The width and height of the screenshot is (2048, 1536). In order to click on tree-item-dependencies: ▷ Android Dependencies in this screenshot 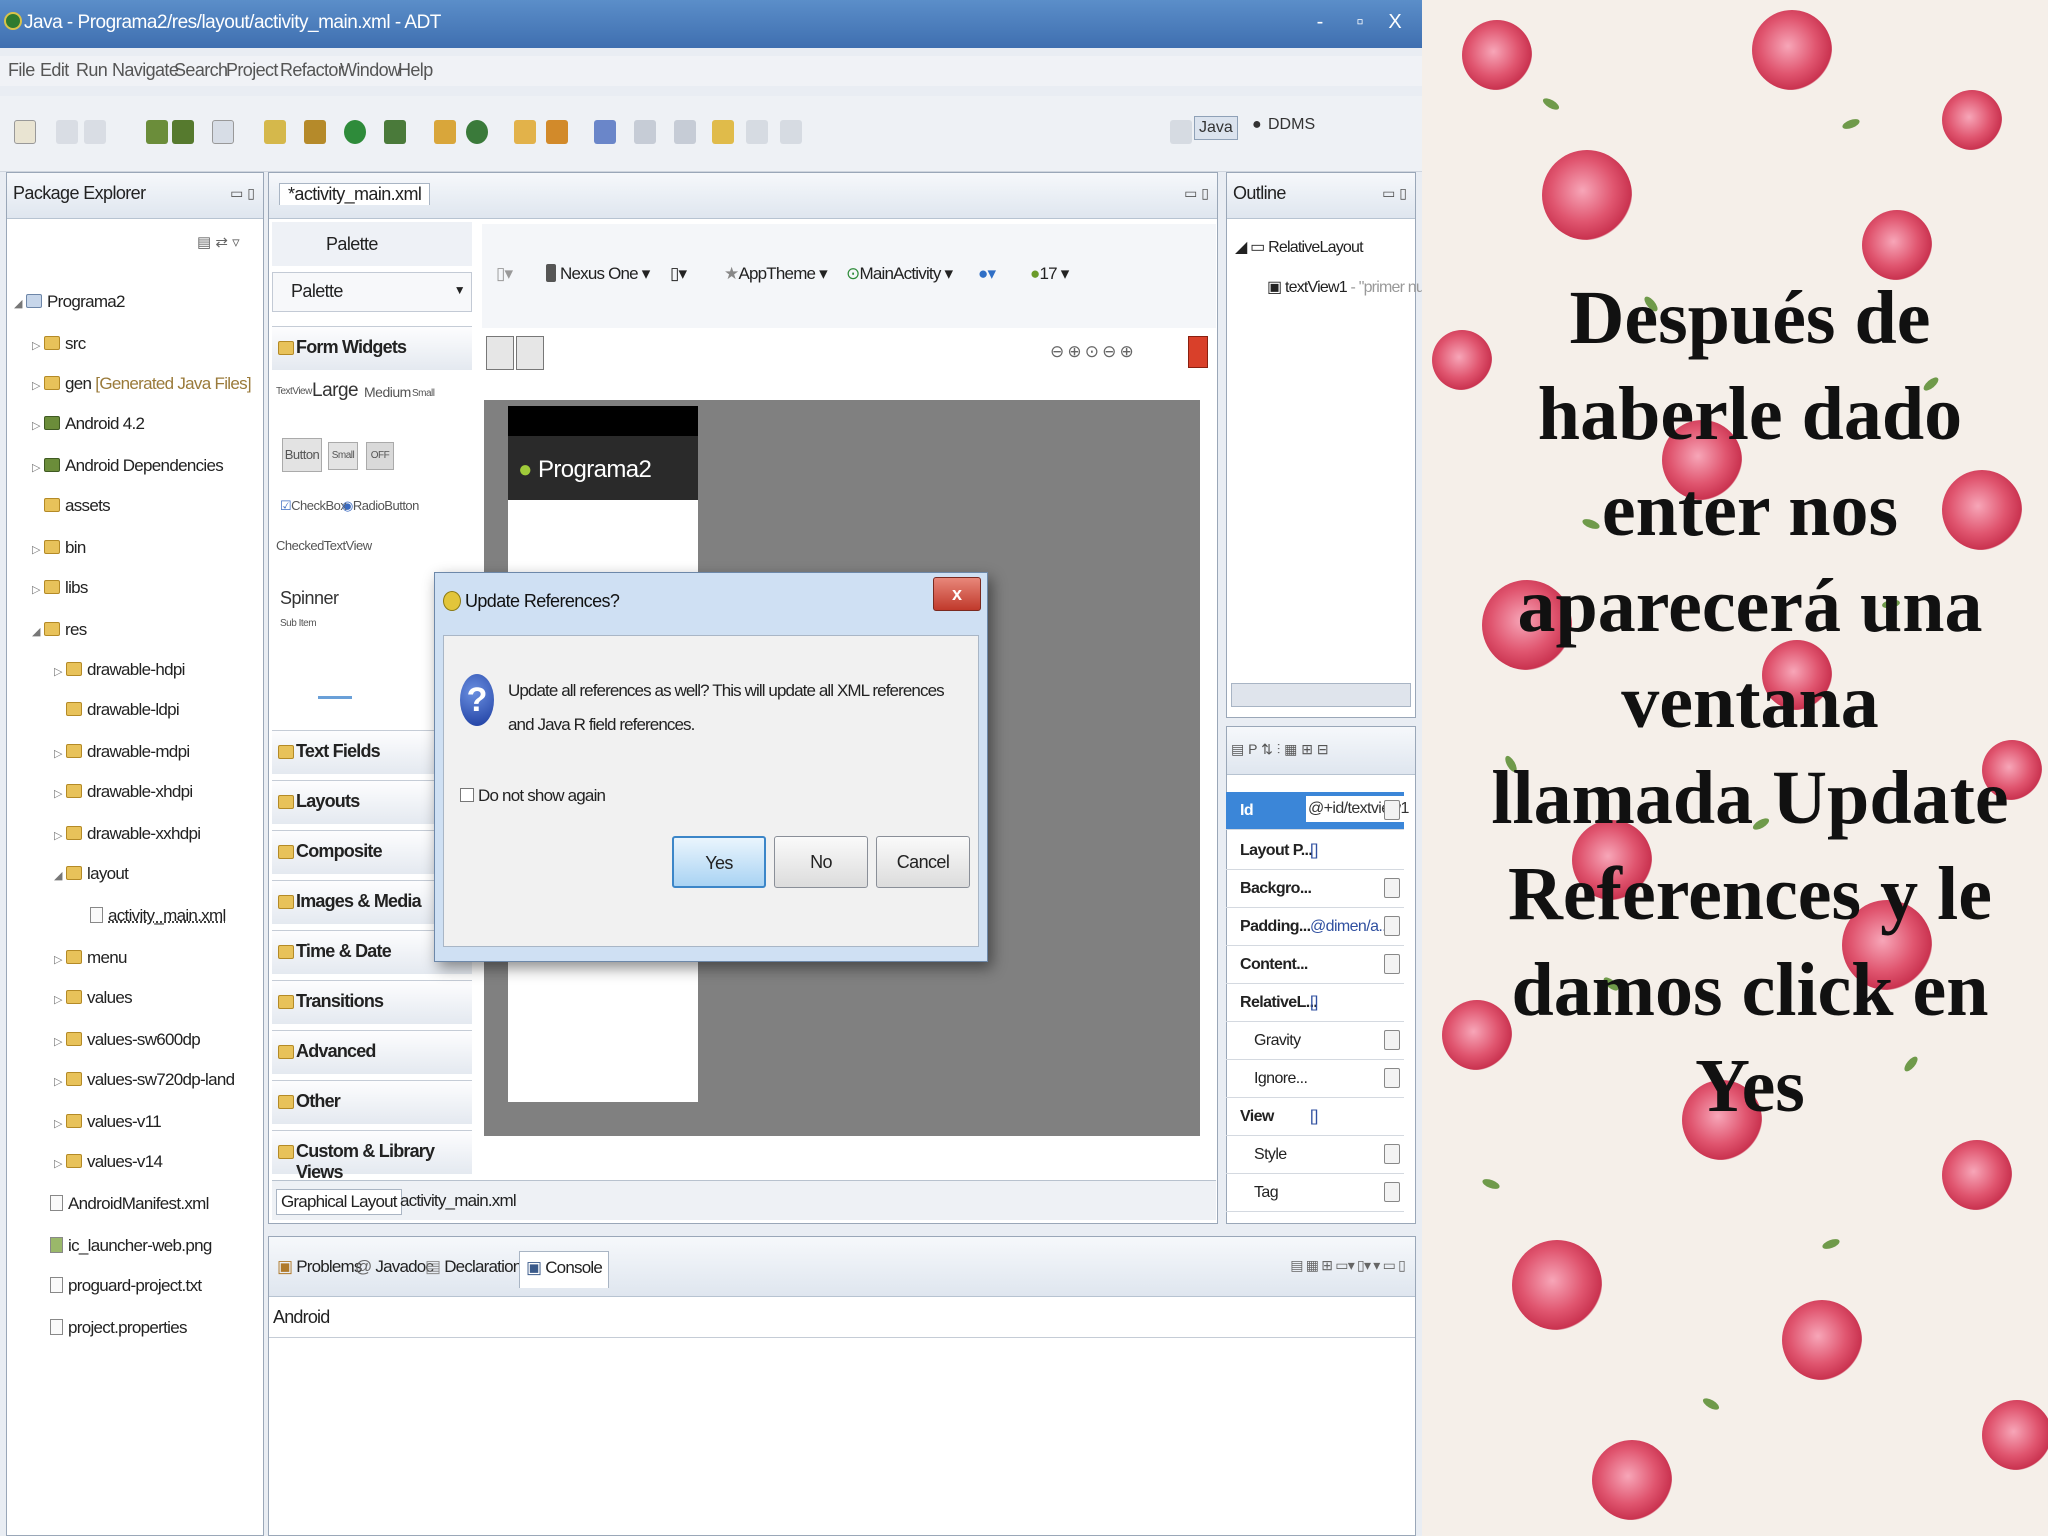, I will do `click(128, 466)`.